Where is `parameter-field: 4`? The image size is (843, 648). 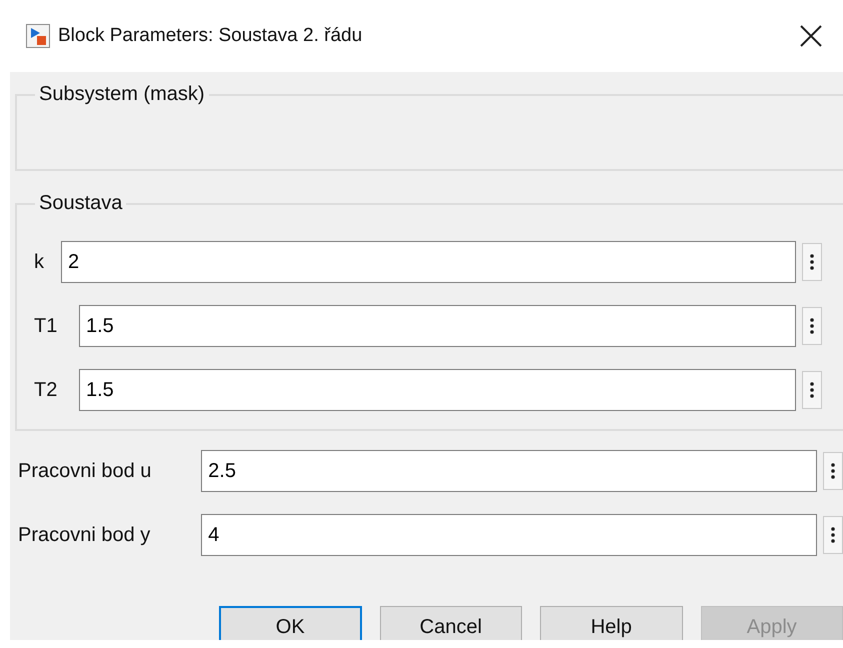 parameter-field: 4 is located at coordinates (509, 535).